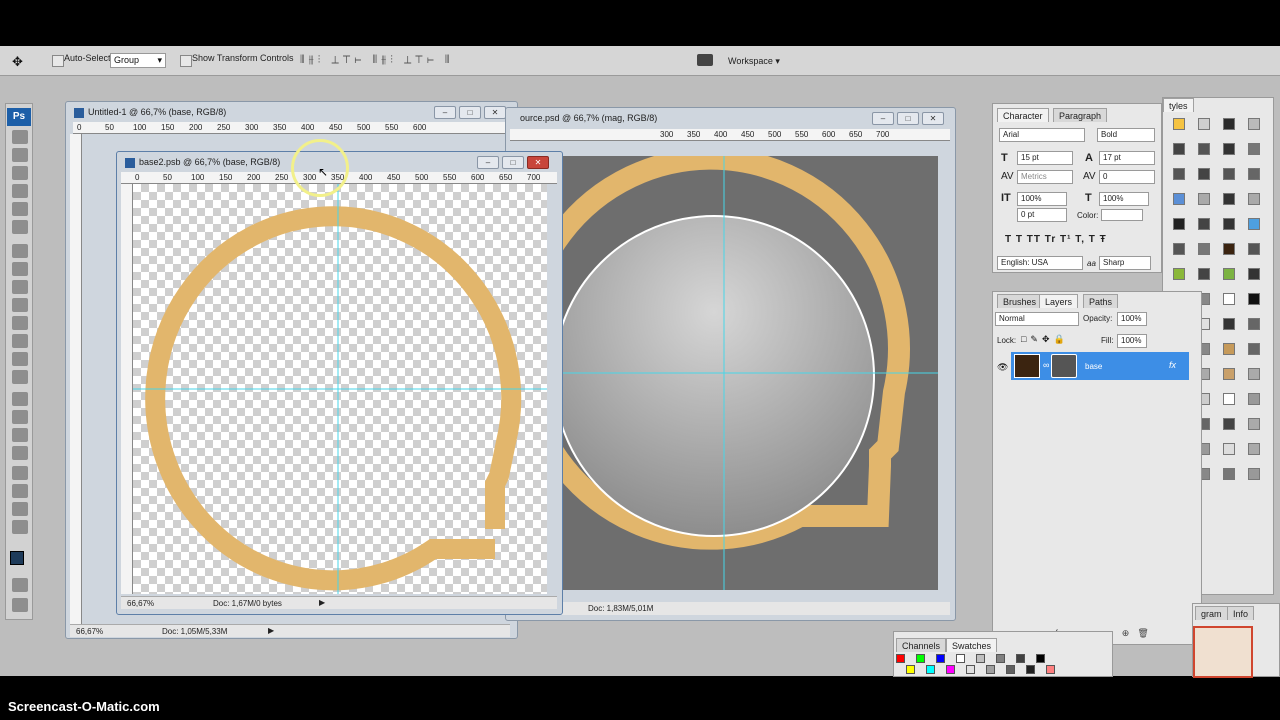  I want to click on eyedropper-icon, so click(20, 227).